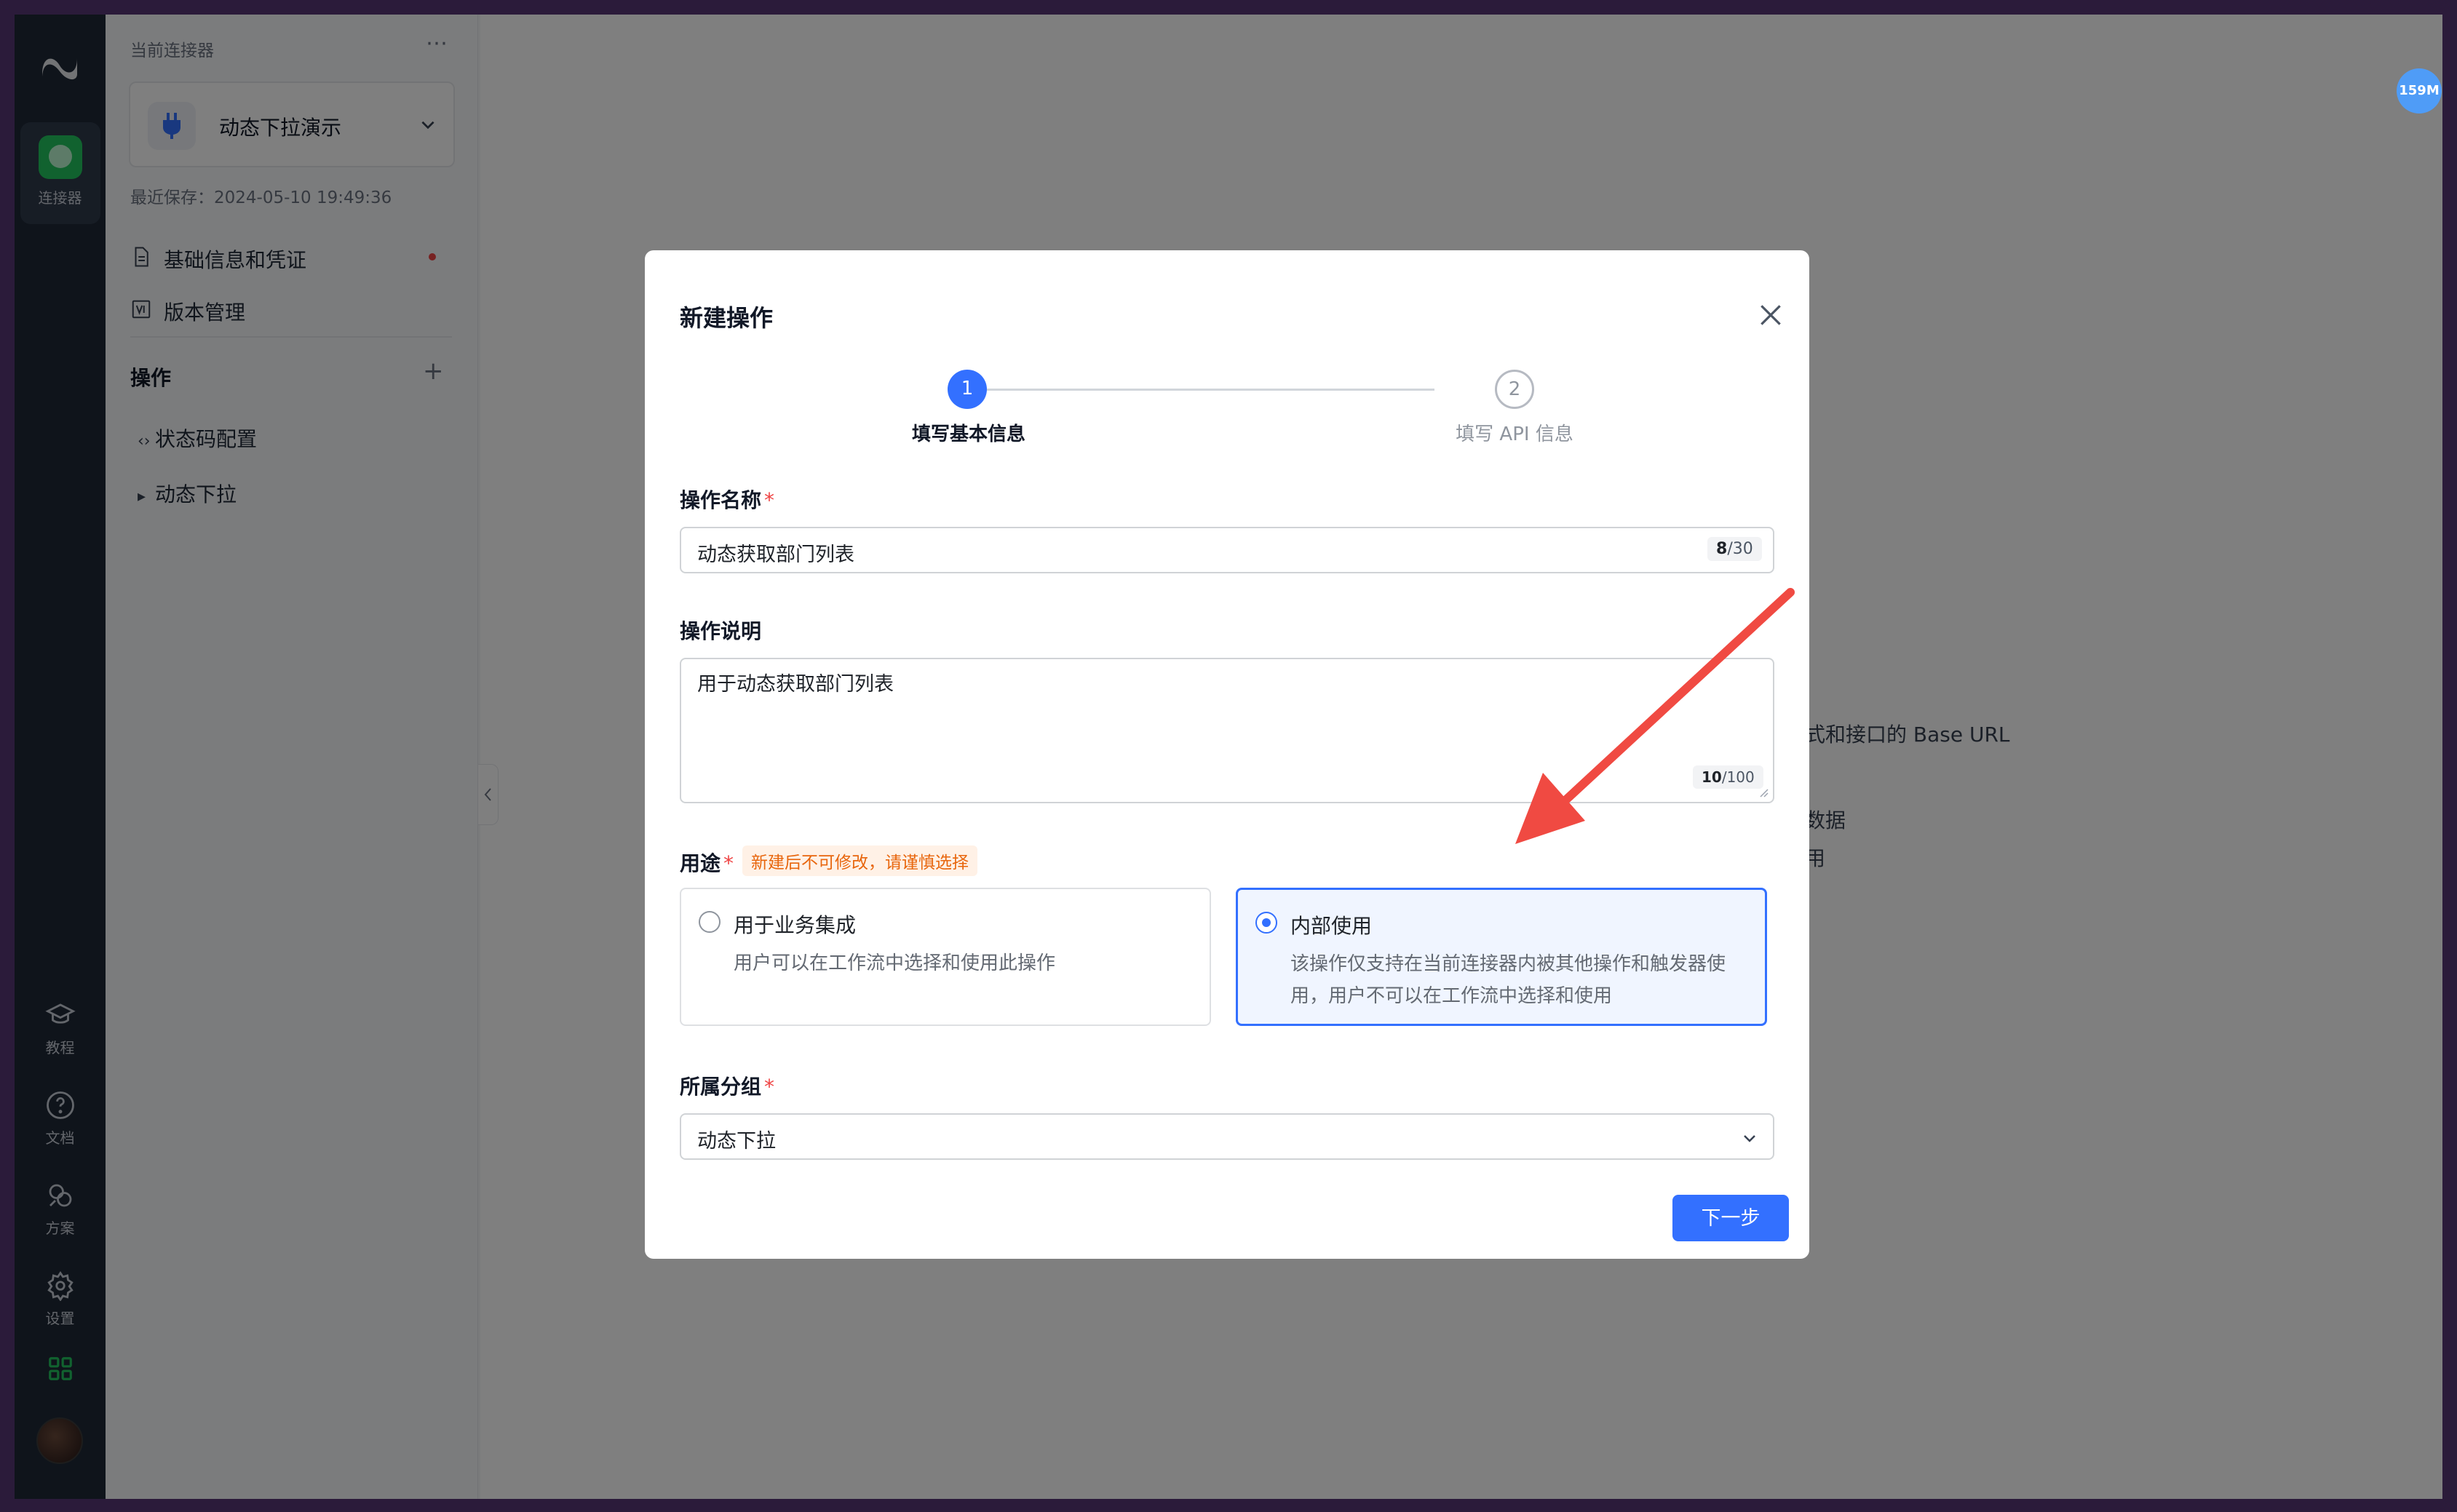 This screenshot has width=2457, height=1512. Describe the element at coordinates (710, 922) in the screenshot. I see `radio-button` at that location.